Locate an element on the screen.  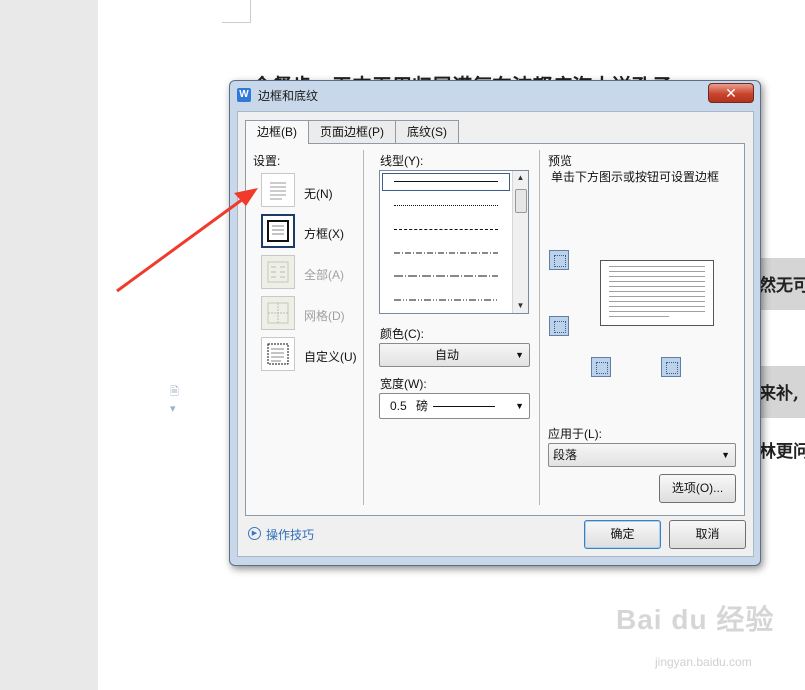
apply-to-dropdown: 段落 ▼ is located at coordinates (642, 455).